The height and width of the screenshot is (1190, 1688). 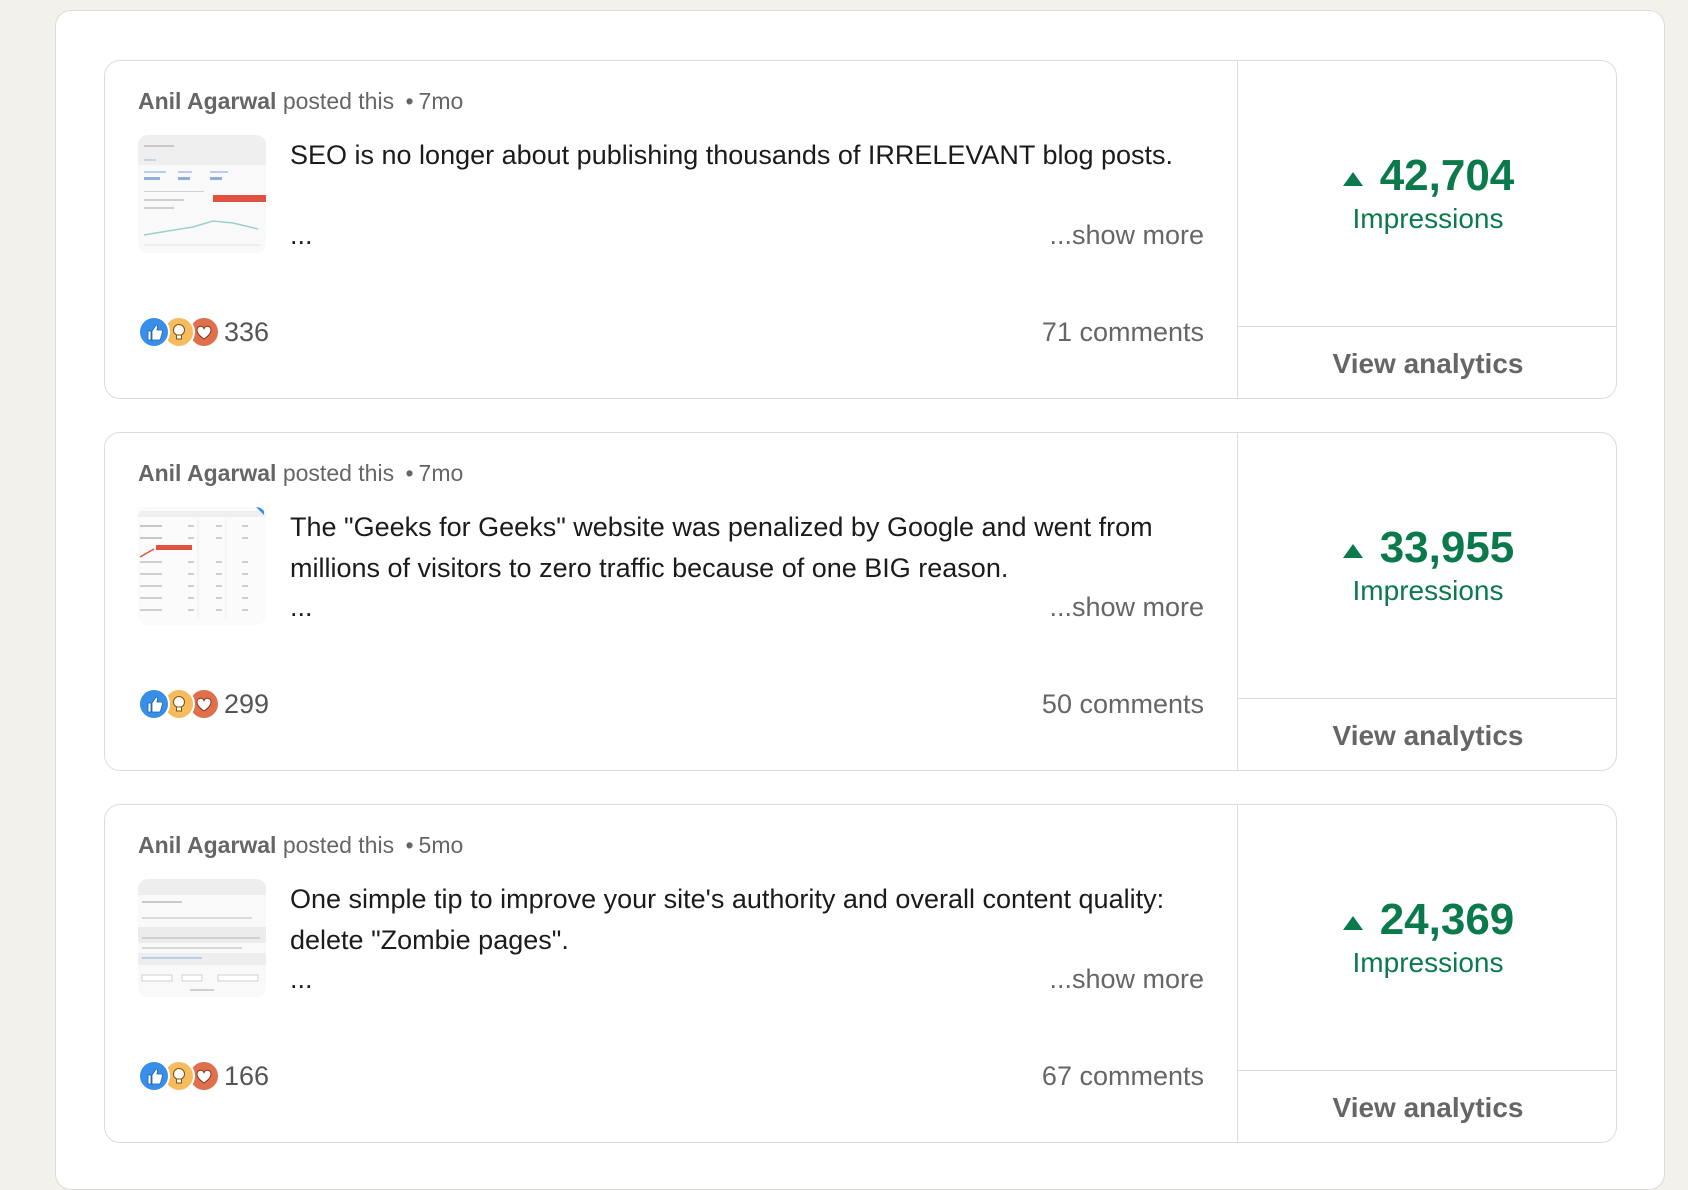 I want to click on reactions-summary: 336, so click(x=203, y=332).